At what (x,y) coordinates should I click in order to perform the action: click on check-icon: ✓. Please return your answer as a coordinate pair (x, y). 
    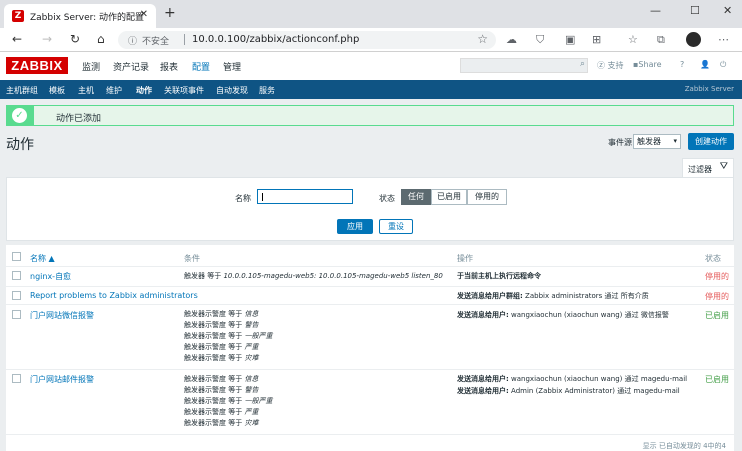
    Looking at the image, I should click on (19, 115).